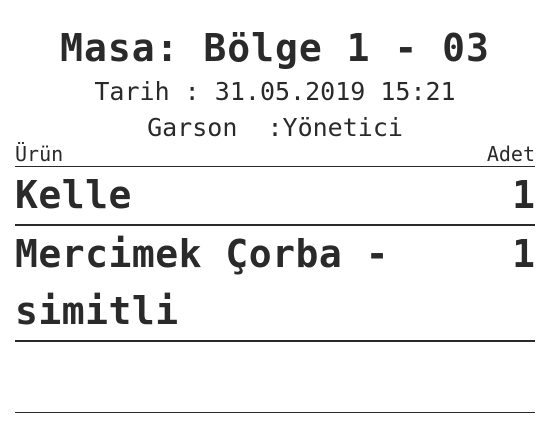 The height and width of the screenshot is (429, 550). Describe the element at coordinates (275, 154) in the screenshot. I see `column-header-row: Ürün Adet` at that location.